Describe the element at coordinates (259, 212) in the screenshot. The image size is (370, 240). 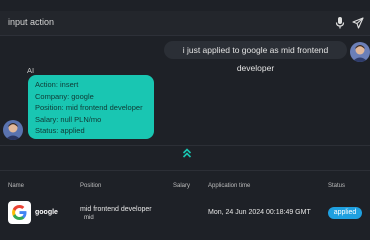
I see `application-time: Mon, 24 Jun 2024 00:18:49 GMT` at that location.